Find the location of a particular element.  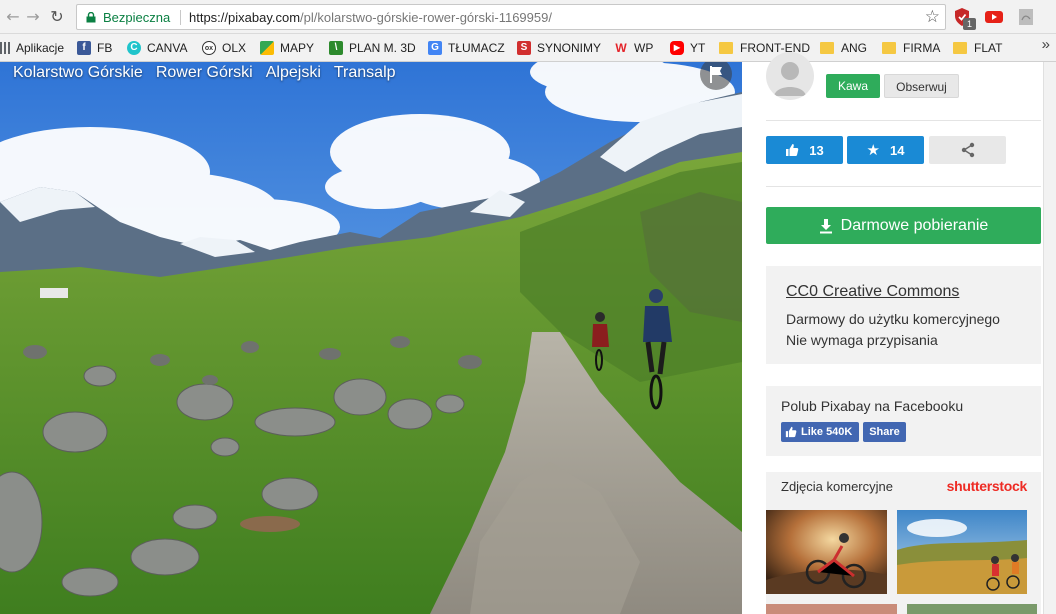

license-attribution-text: Nie wymaga przypisania is located at coordinates (862, 340).